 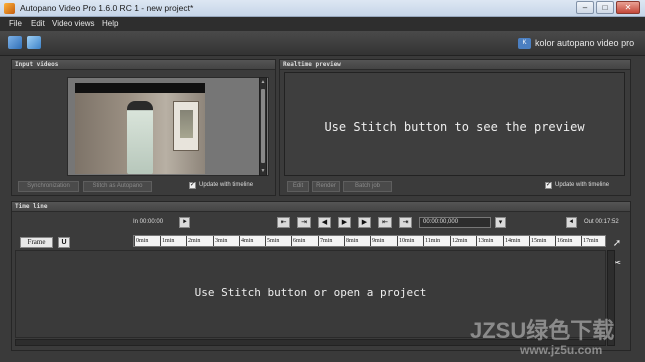 I want to click on out-time-label: Out 00:17:52, so click(x=601, y=222).